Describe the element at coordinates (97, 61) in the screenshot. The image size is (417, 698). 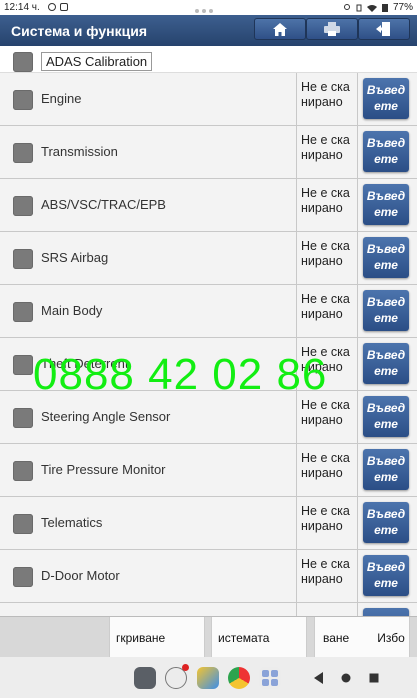
I see `adas-calibration-label: ADAS Calibration` at that location.